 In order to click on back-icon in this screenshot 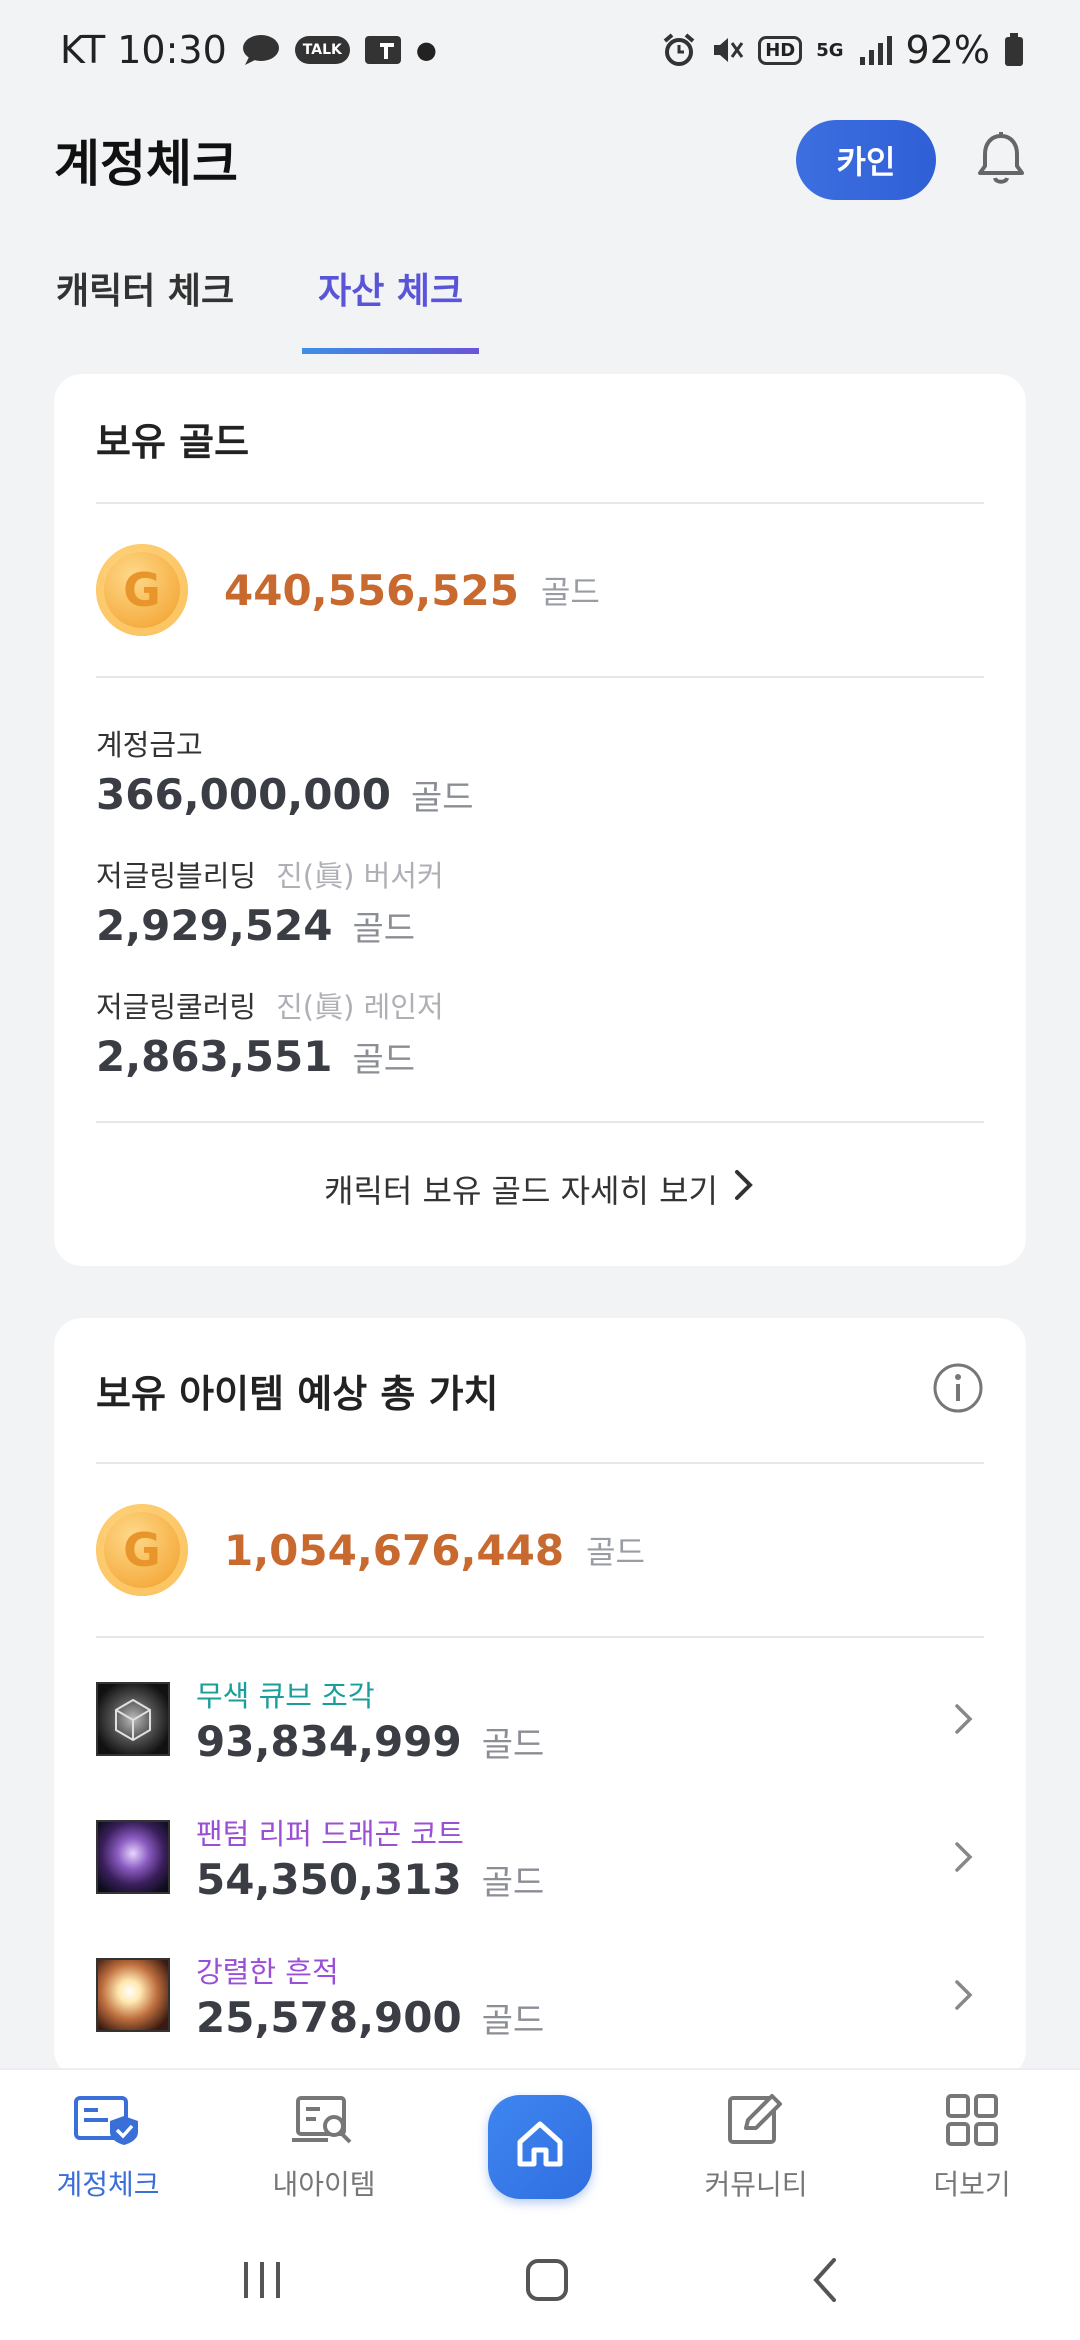, I will do `click(825, 2282)`.